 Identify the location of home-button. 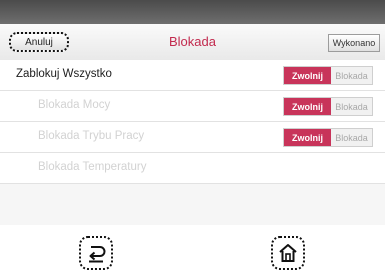
(288, 253).